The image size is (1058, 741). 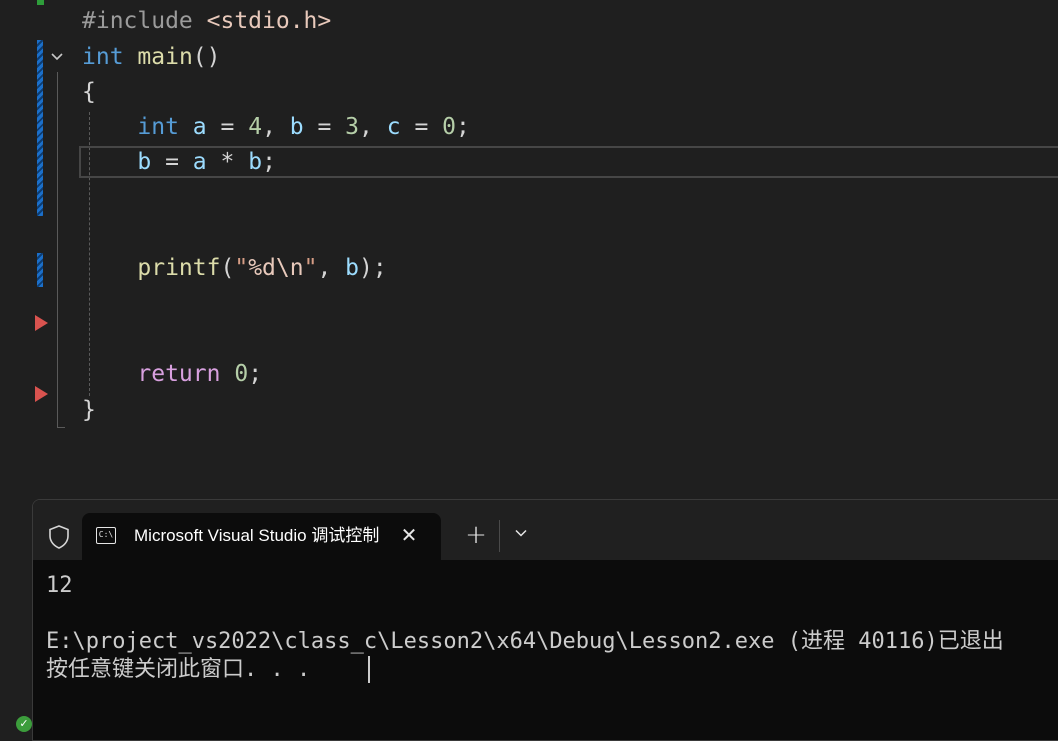 I want to click on close-icon: ✕, so click(x=409, y=535).